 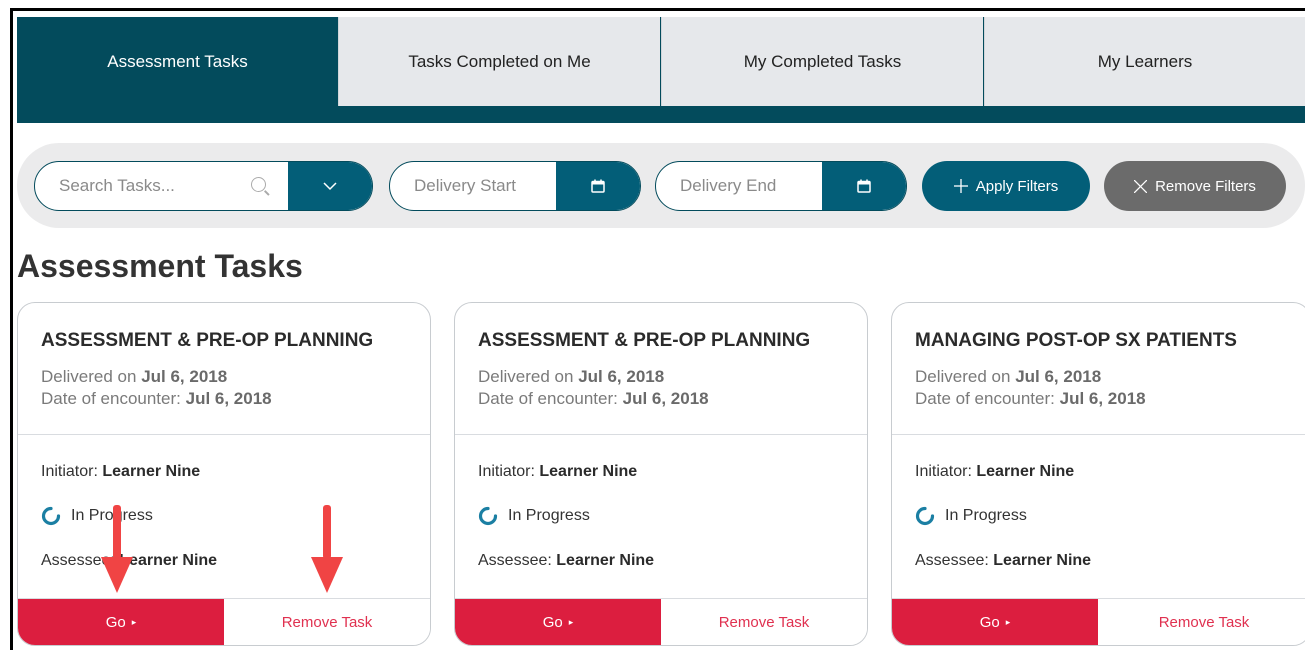 What do you see at coordinates (1141, 186) in the screenshot?
I see `close-icon` at bounding box center [1141, 186].